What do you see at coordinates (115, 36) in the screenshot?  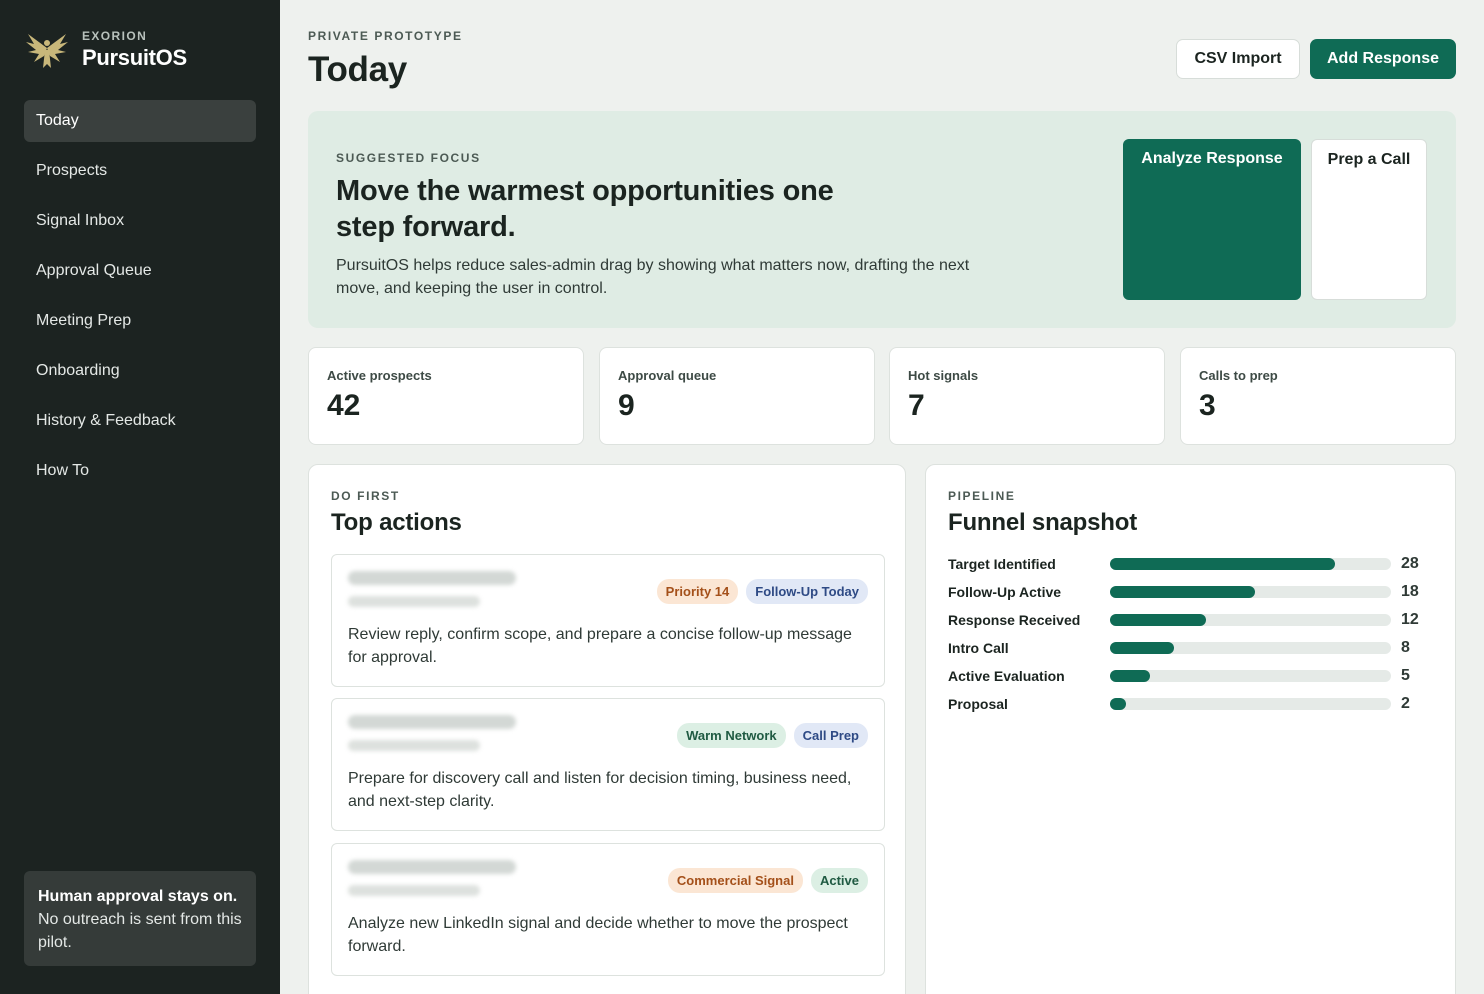 I see `brand-company: EXORION` at bounding box center [115, 36].